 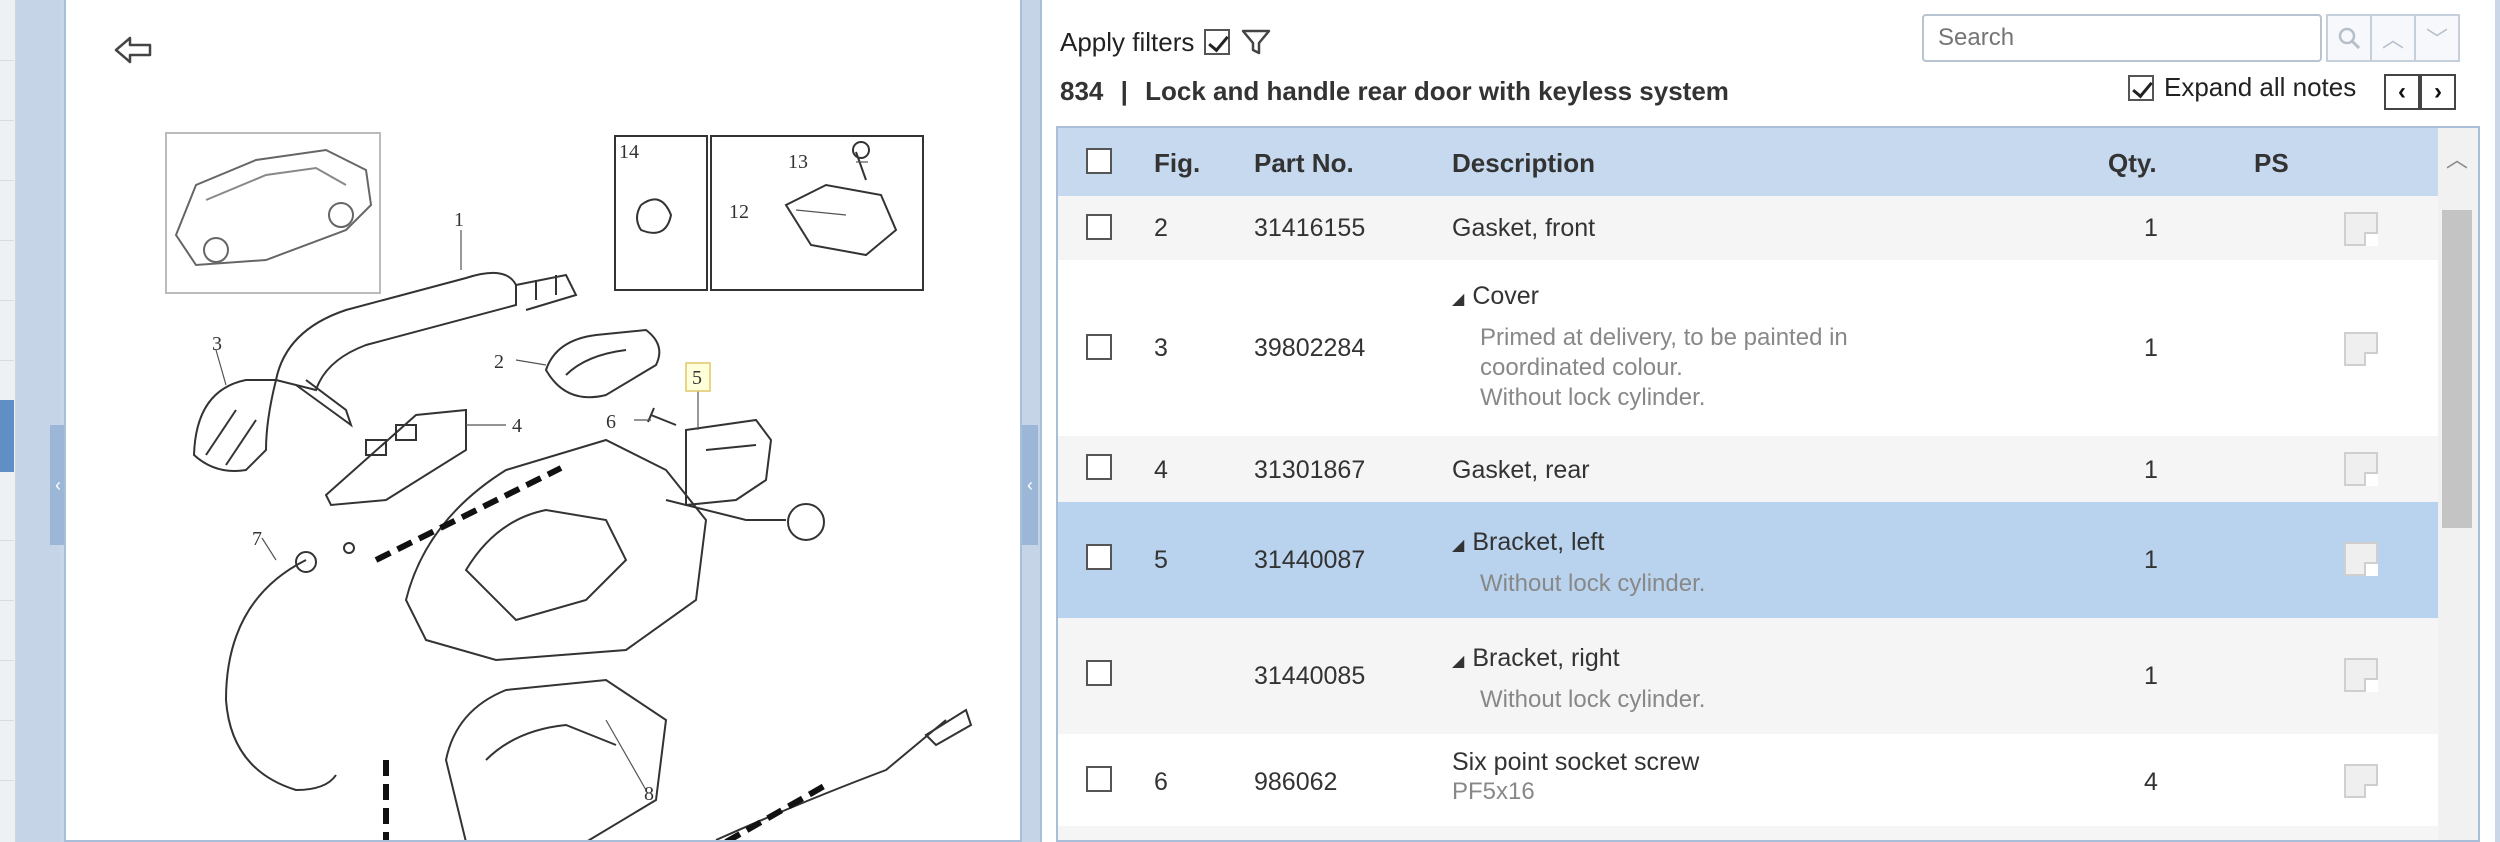 I want to click on scrollbar-thumb, so click(x=2457, y=369).